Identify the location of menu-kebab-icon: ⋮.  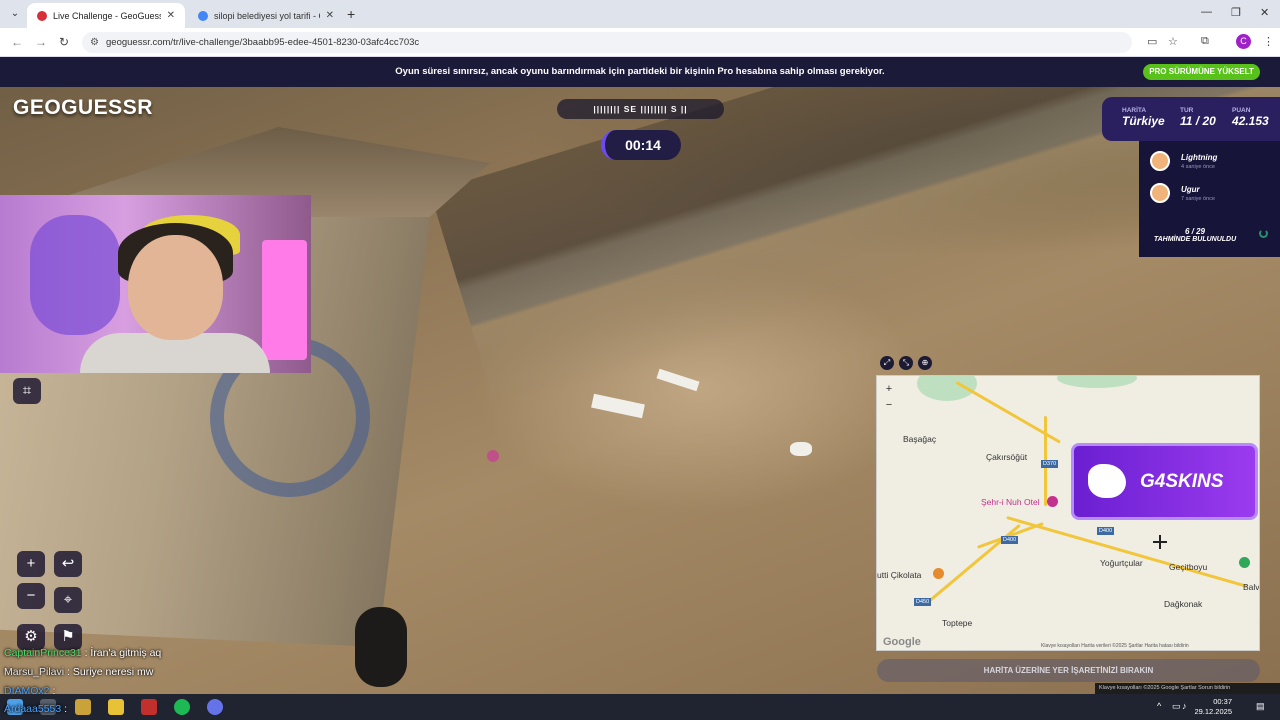
(1268, 41).